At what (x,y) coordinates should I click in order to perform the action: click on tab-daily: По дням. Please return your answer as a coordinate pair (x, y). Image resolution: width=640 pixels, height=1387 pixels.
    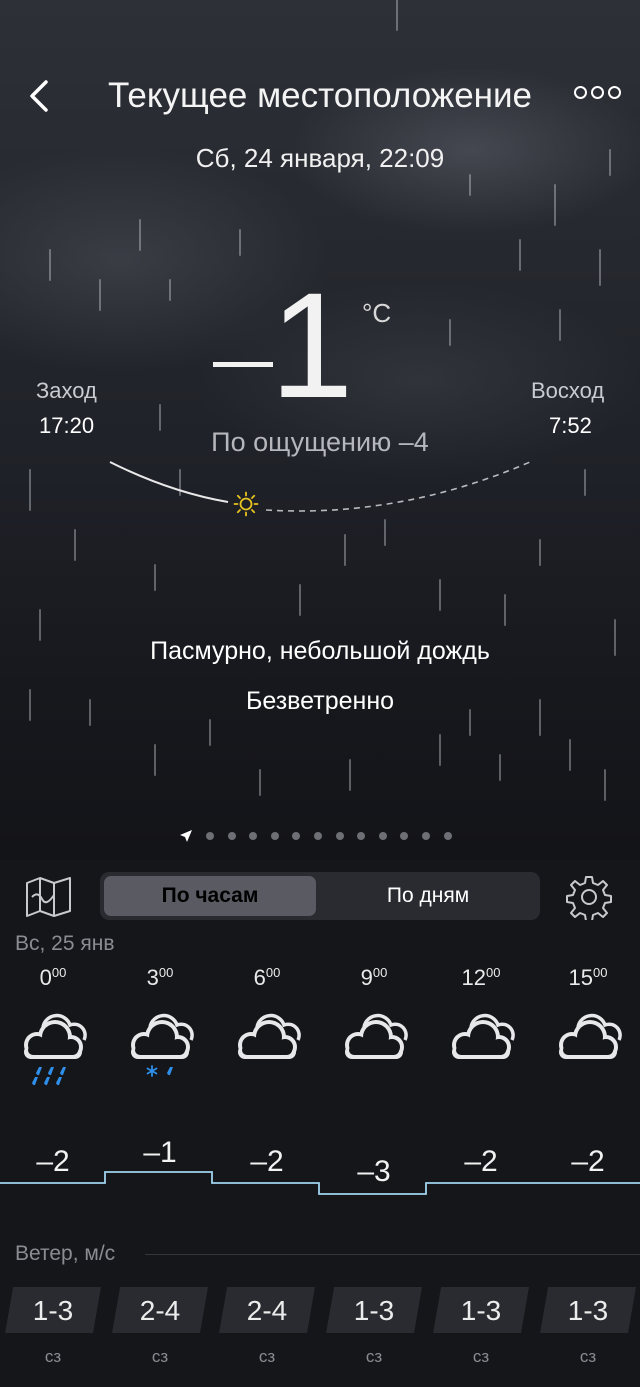
    Looking at the image, I should click on (428, 896).